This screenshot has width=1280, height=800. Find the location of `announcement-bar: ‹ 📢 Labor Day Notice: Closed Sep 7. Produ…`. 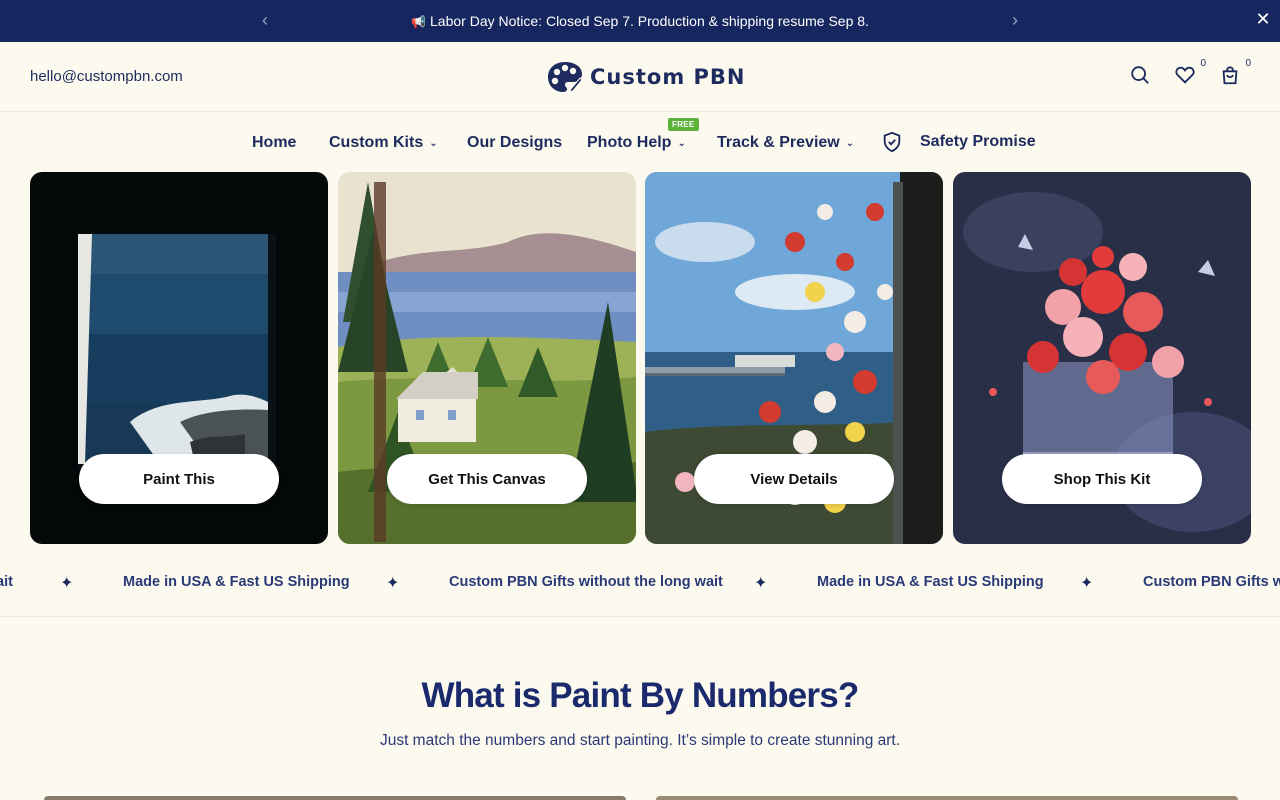

announcement-bar: ‹ 📢 Labor Day Notice: Closed Sep 7. Produ… is located at coordinates (640, 21).